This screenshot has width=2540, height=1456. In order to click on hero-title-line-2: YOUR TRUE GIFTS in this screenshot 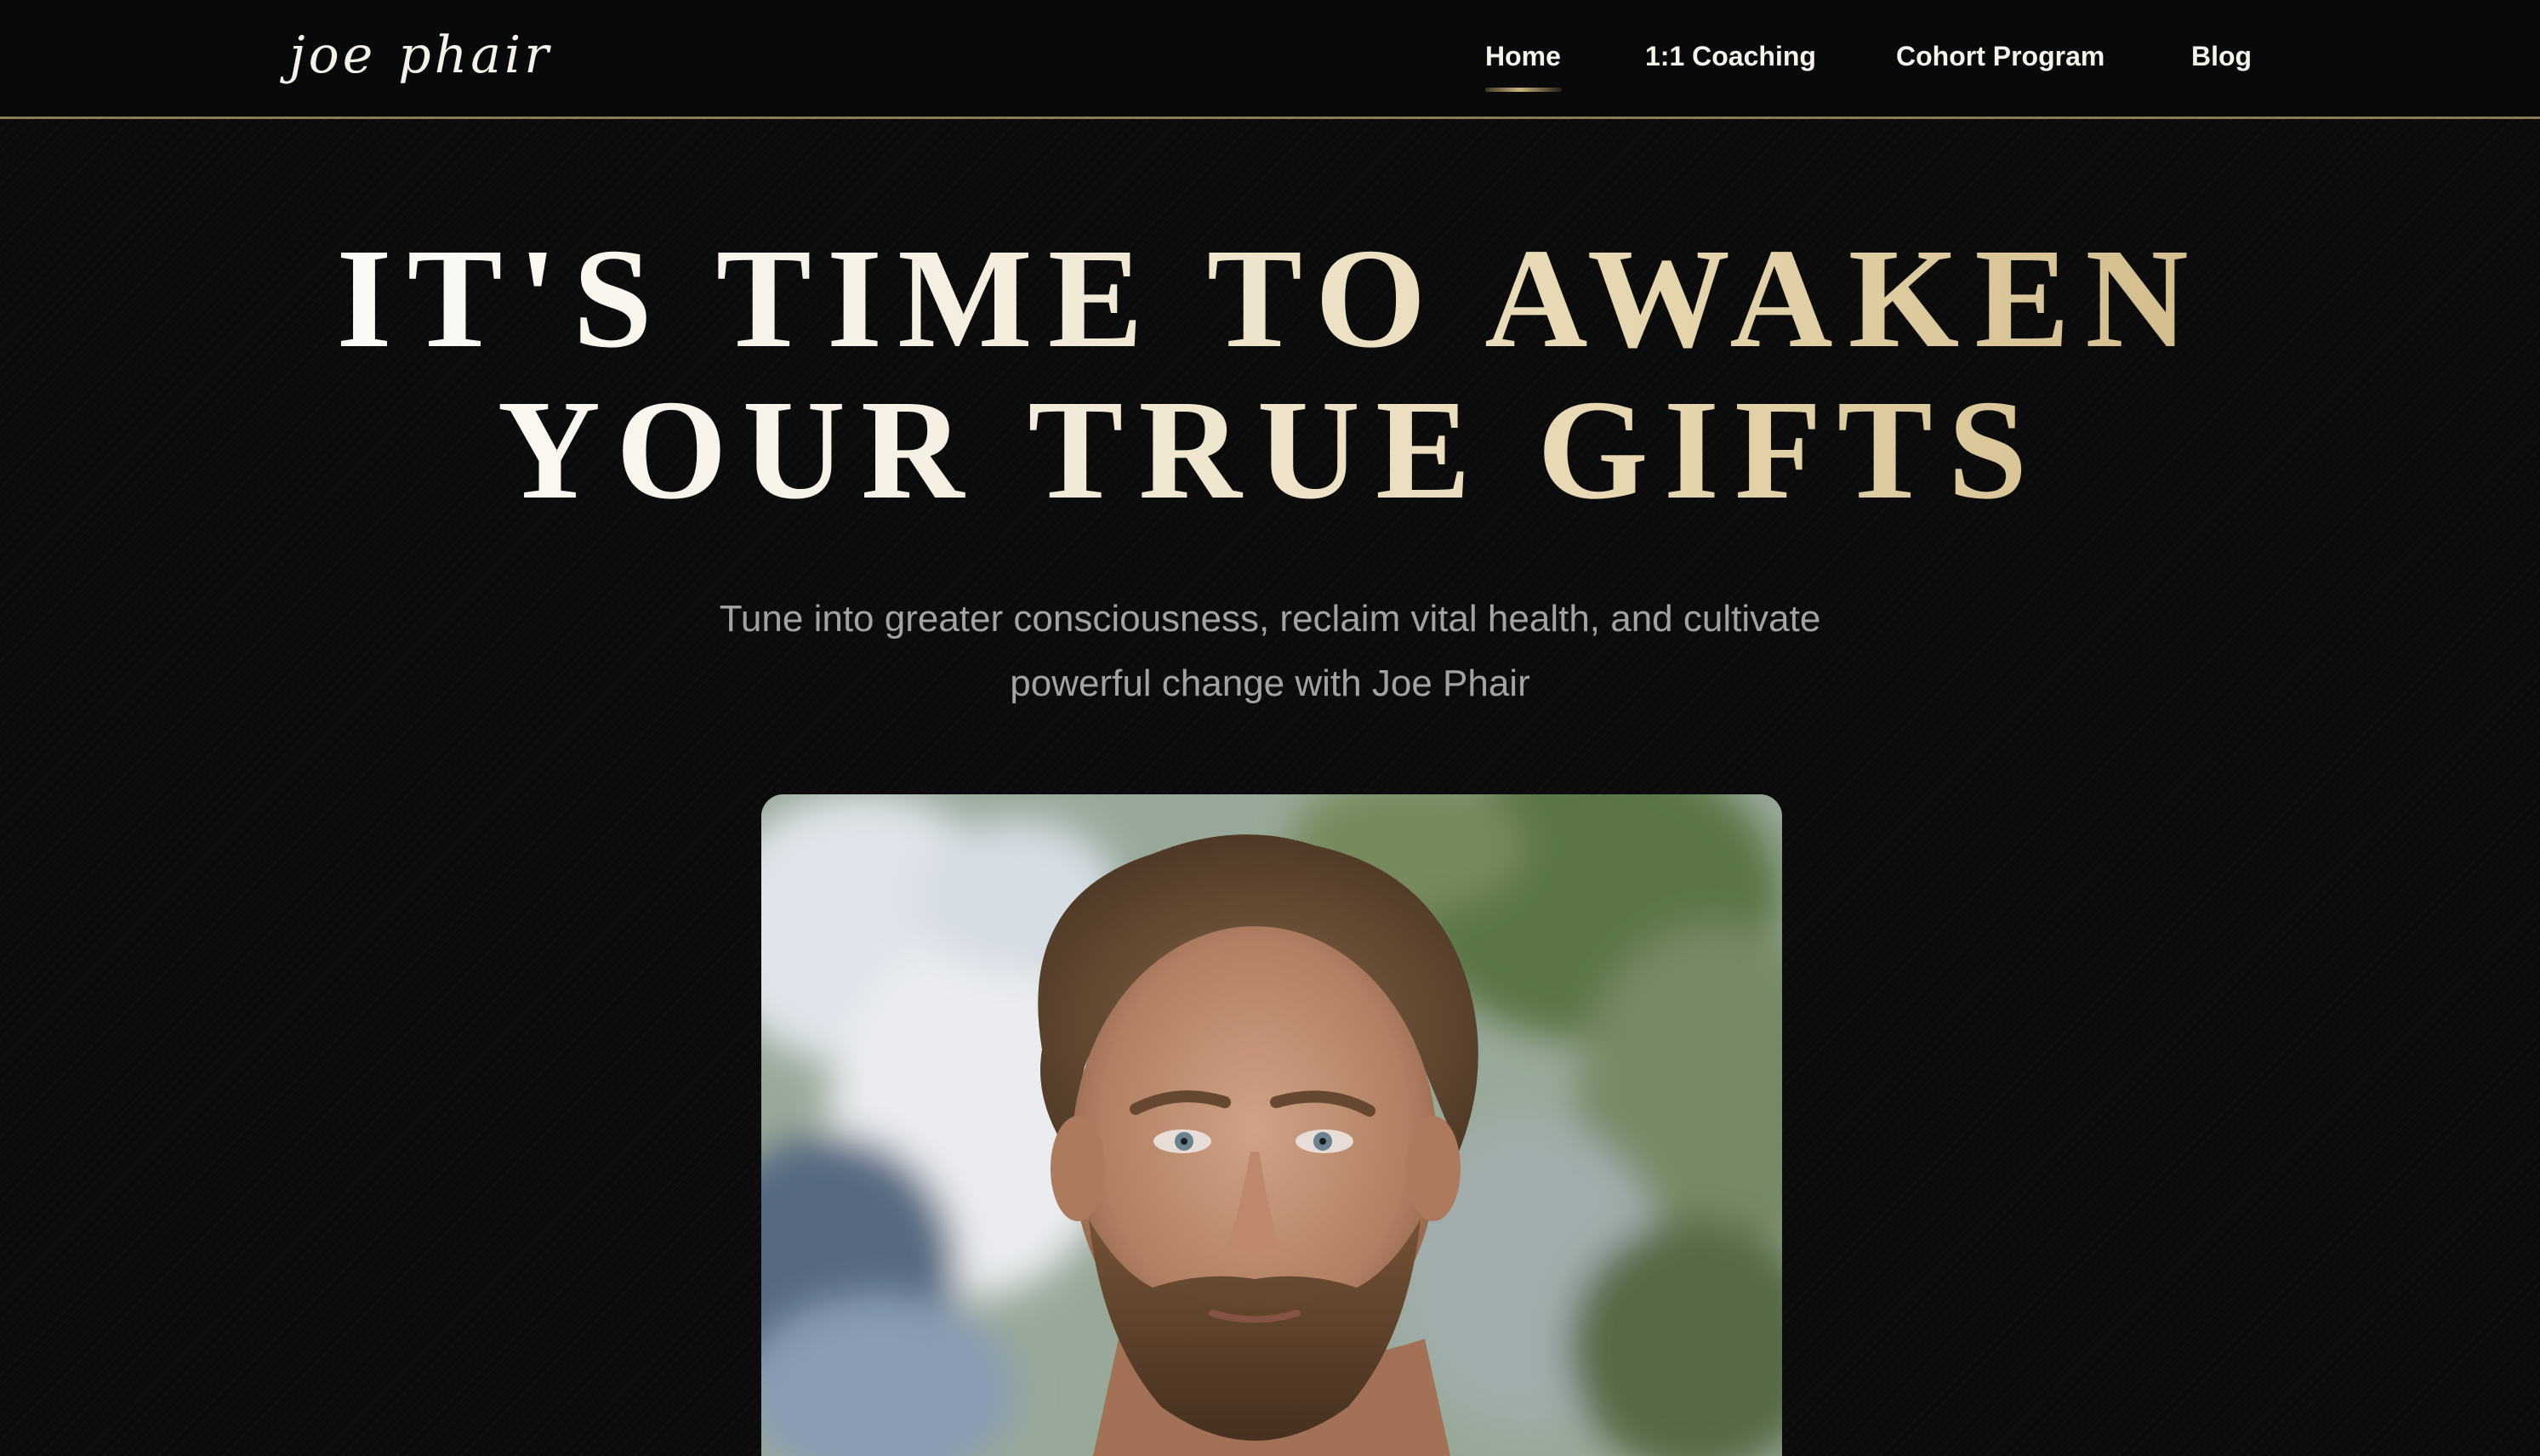, I will do `click(1270, 450)`.